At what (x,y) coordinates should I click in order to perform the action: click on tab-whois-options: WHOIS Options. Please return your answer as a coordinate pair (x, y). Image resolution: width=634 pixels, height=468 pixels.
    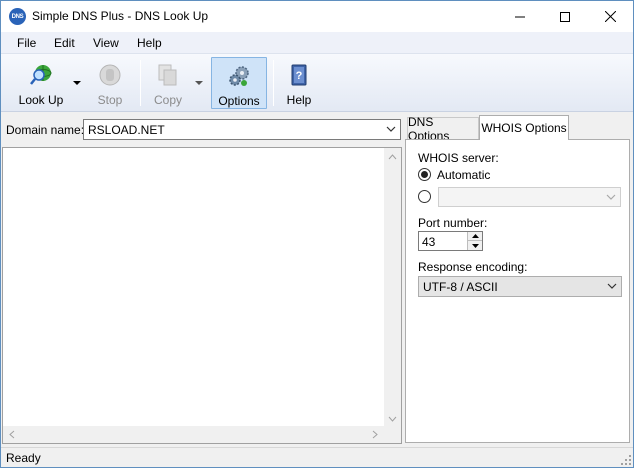
    Looking at the image, I should click on (524, 127).